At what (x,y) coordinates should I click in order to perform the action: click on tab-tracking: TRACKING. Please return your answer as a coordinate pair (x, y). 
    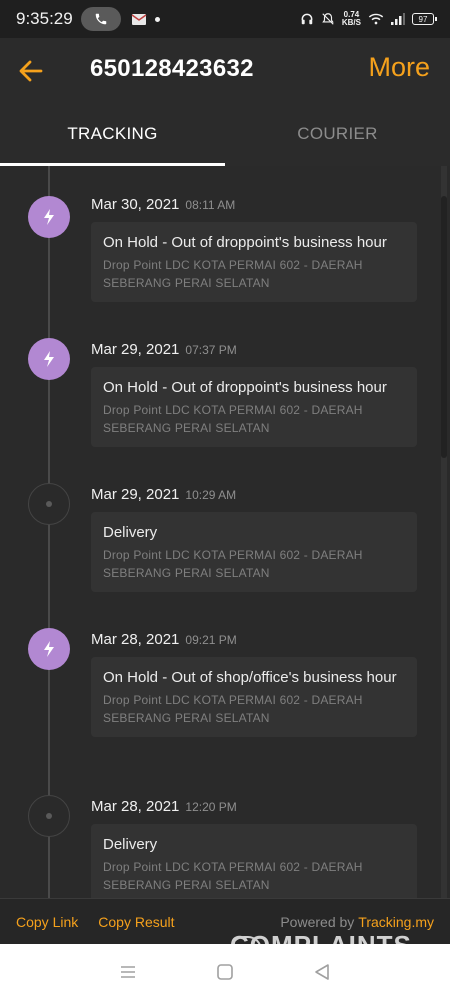
    Looking at the image, I should click on (112, 134).